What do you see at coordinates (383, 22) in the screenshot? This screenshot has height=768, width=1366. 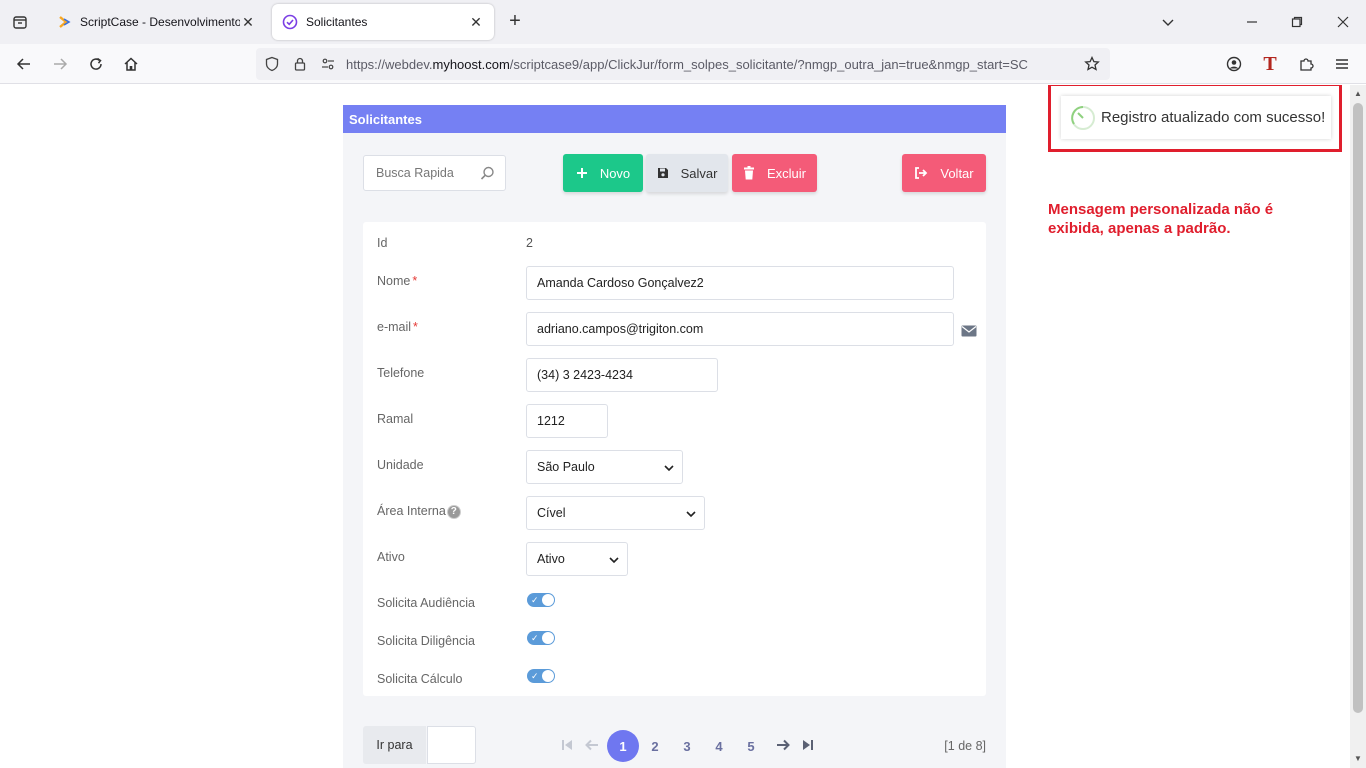 I see `tab-solicitantes: Solicitantes ✕` at bounding box center [383, 22].